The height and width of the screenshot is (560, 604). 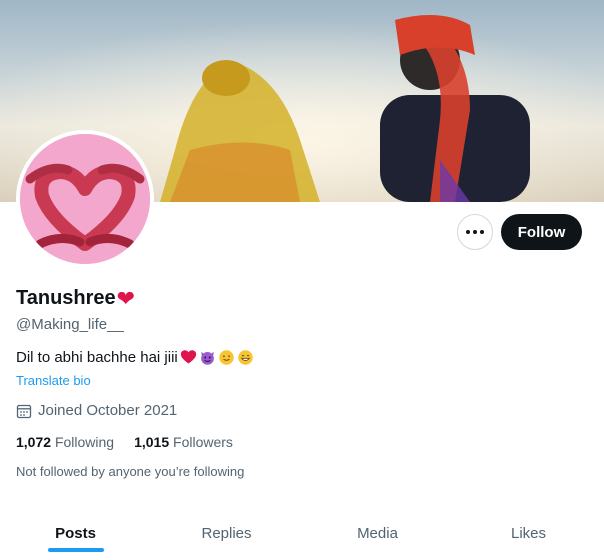 What do you see at coordinates (188, 357) in the screenshot?
I see `heart-emoji` at bounding box center [188, 357].